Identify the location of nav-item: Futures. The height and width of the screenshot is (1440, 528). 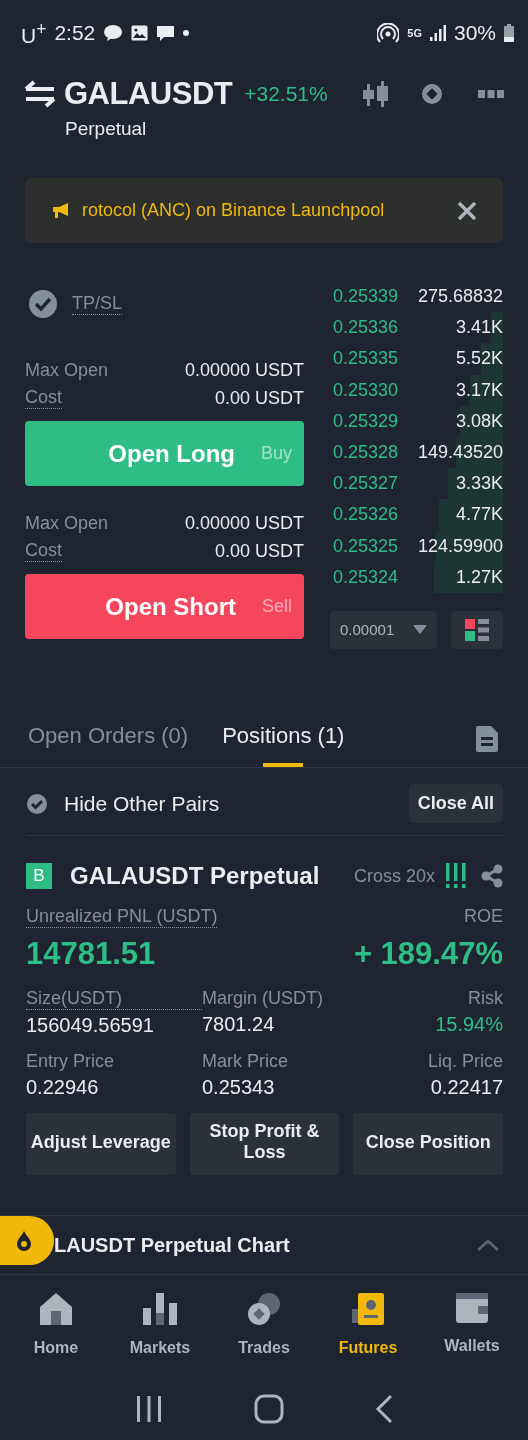
(368, 1340).